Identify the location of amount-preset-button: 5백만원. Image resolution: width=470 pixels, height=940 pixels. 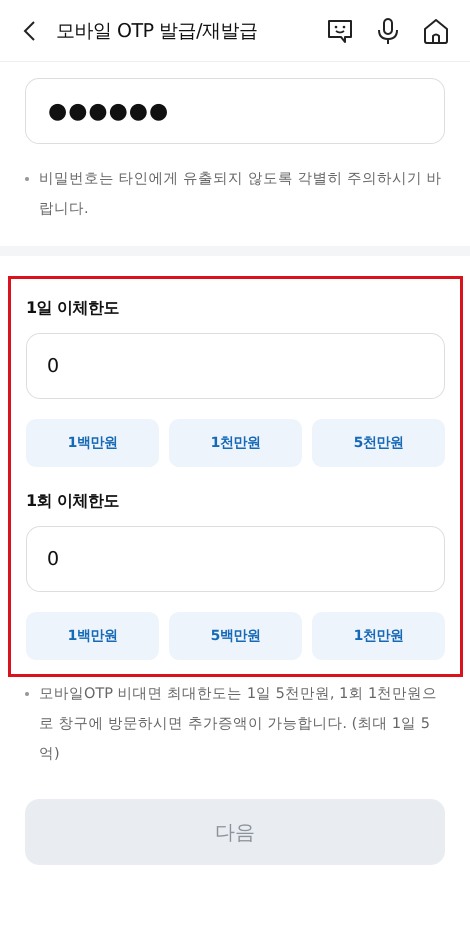
(235, 636).